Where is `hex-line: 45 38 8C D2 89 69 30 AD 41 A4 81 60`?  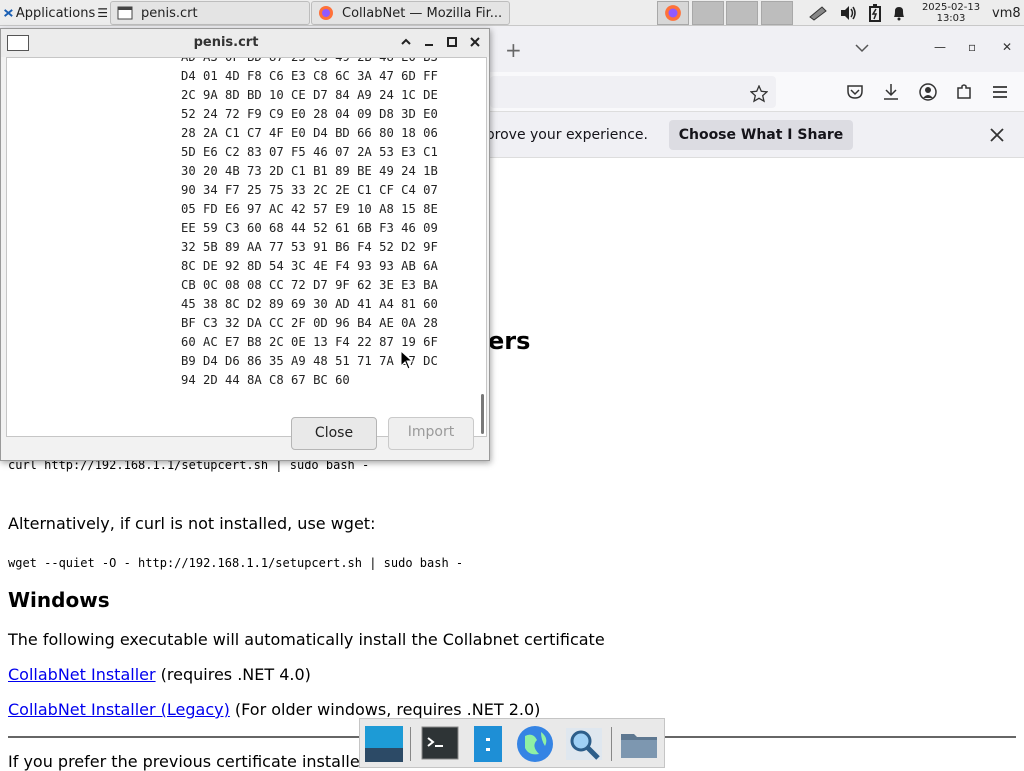
hex-line: 45 38 8C D2 89 69 30 AD 41 A4 81 60 is located at coordinates (309, 304).